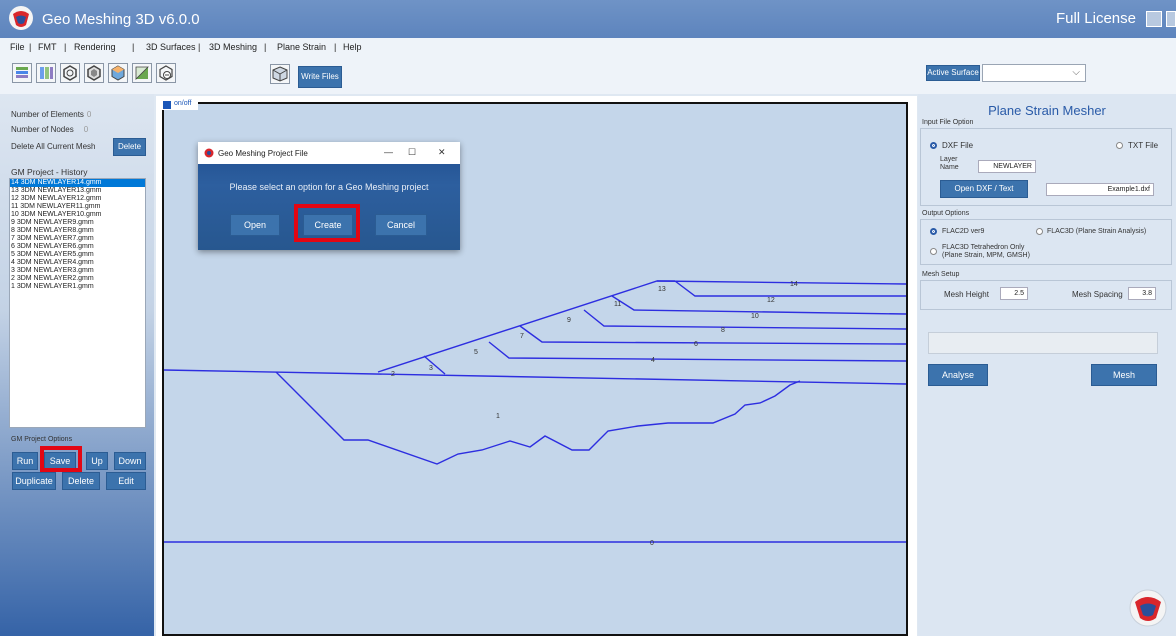 Image resolution: width=1176 pixels, height=636 pixels. I want to click on region-label-7: 7, so click(522, 336).